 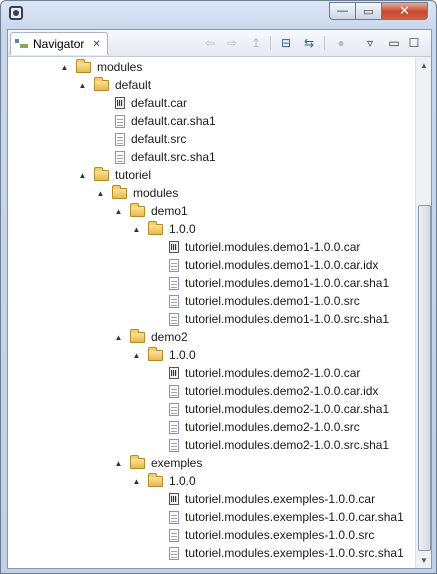 I want to click on tree-folder-item: ▲ exemples, so click(x=158, y=463).